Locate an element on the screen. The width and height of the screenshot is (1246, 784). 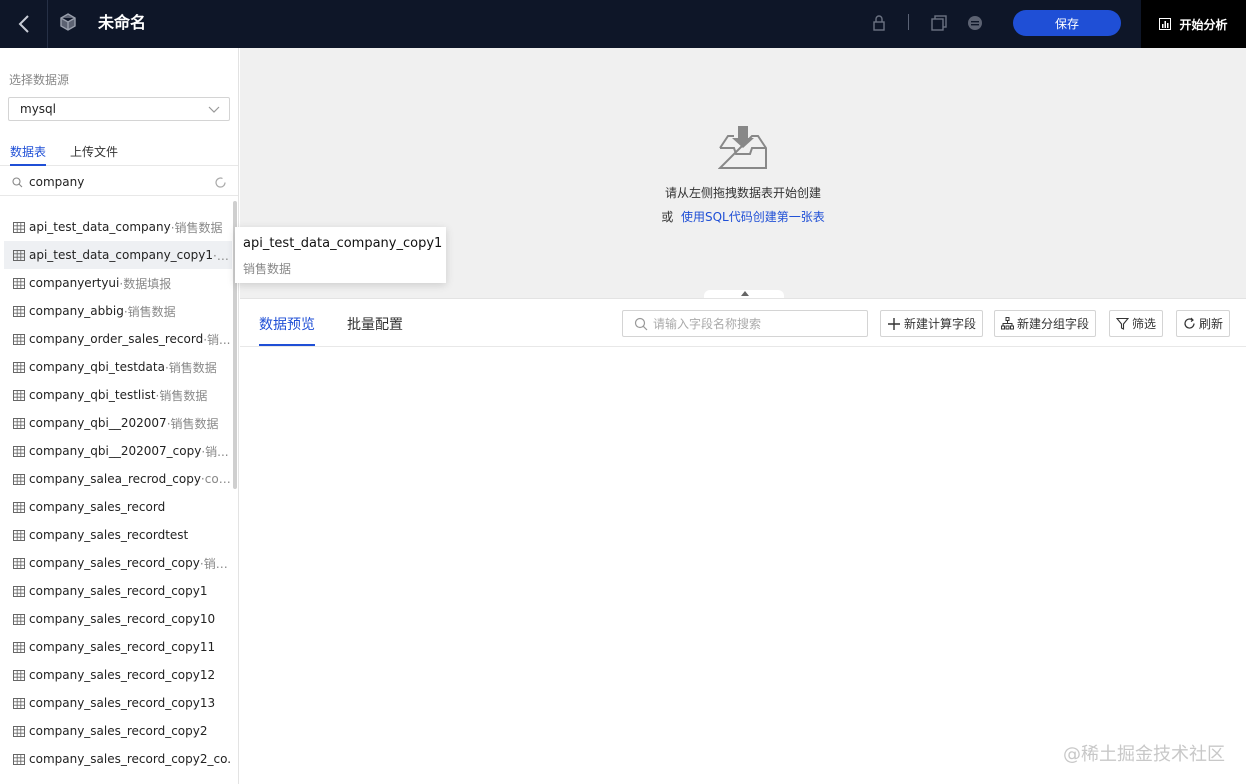
new-group-field-button: 新建分组字段 is located at coordinates (1045, 323).